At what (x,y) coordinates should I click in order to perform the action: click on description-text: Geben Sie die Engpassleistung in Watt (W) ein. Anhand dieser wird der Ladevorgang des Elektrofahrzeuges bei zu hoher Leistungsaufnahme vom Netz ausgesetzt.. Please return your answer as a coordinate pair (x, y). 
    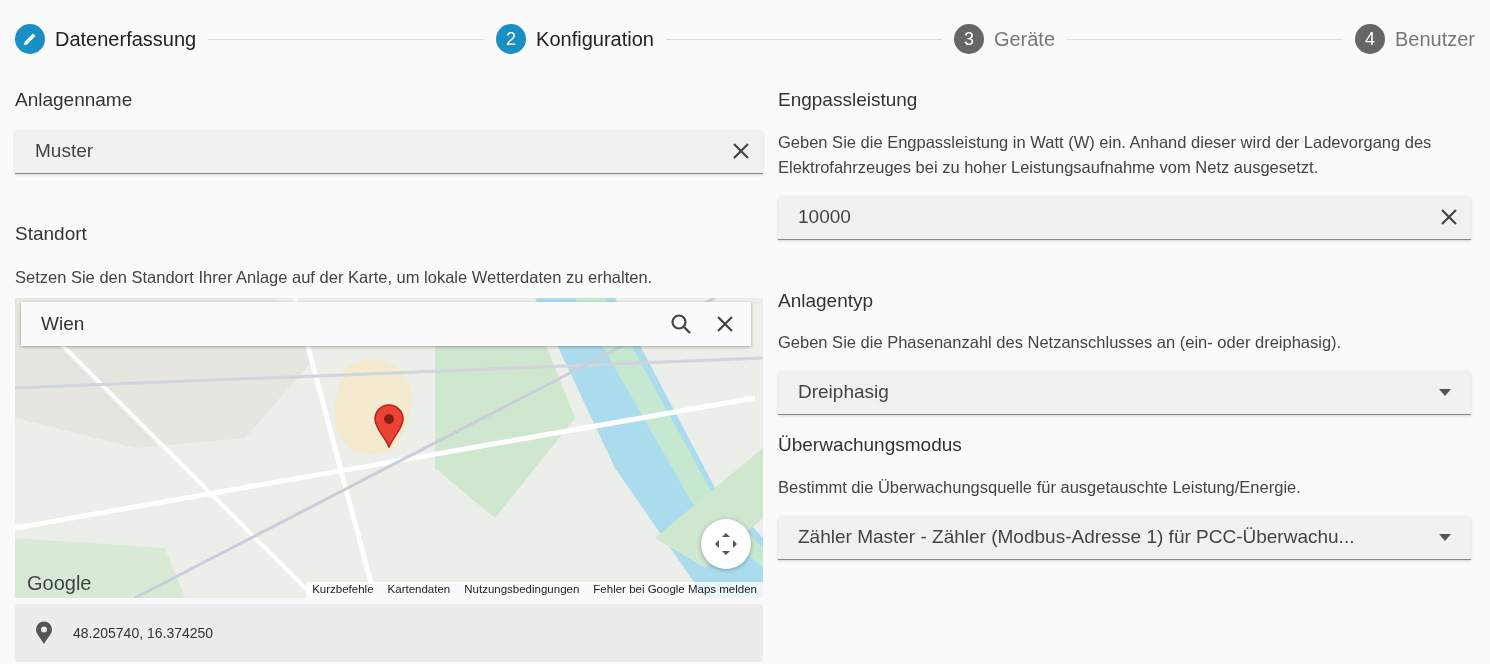
    Looking at the image, I should click on (1105, 154).